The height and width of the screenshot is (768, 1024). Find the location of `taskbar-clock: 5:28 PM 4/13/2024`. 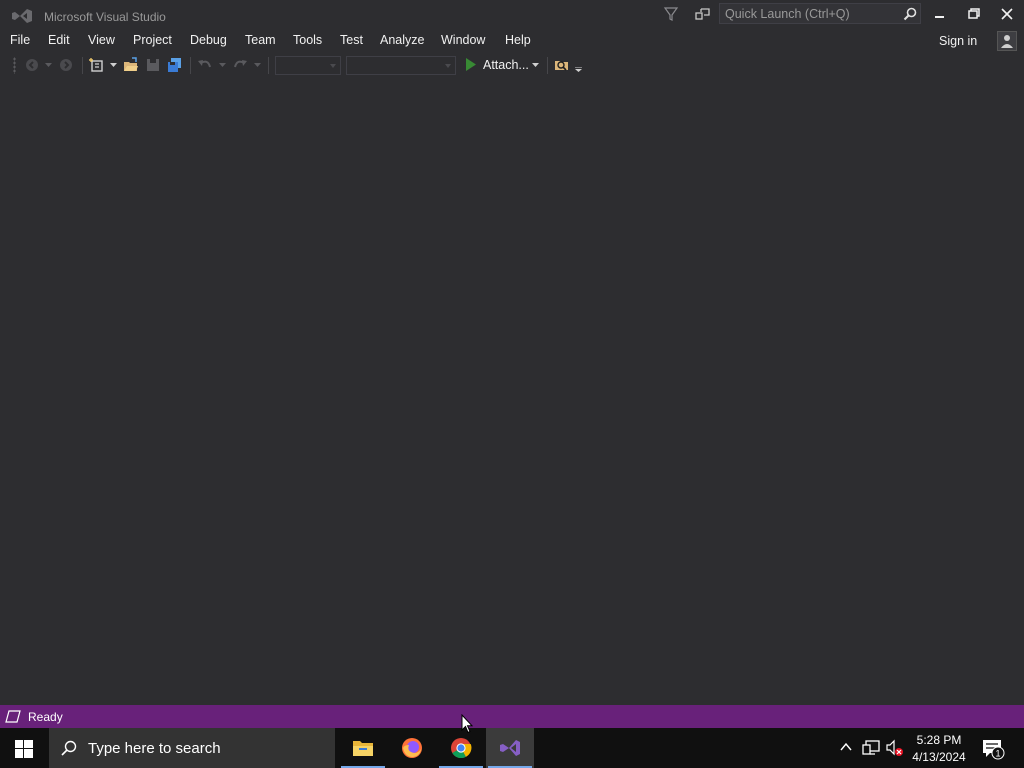

taskbar-clock: 5:28 PM 4/13/2024 is located at coordinates (939, 749).